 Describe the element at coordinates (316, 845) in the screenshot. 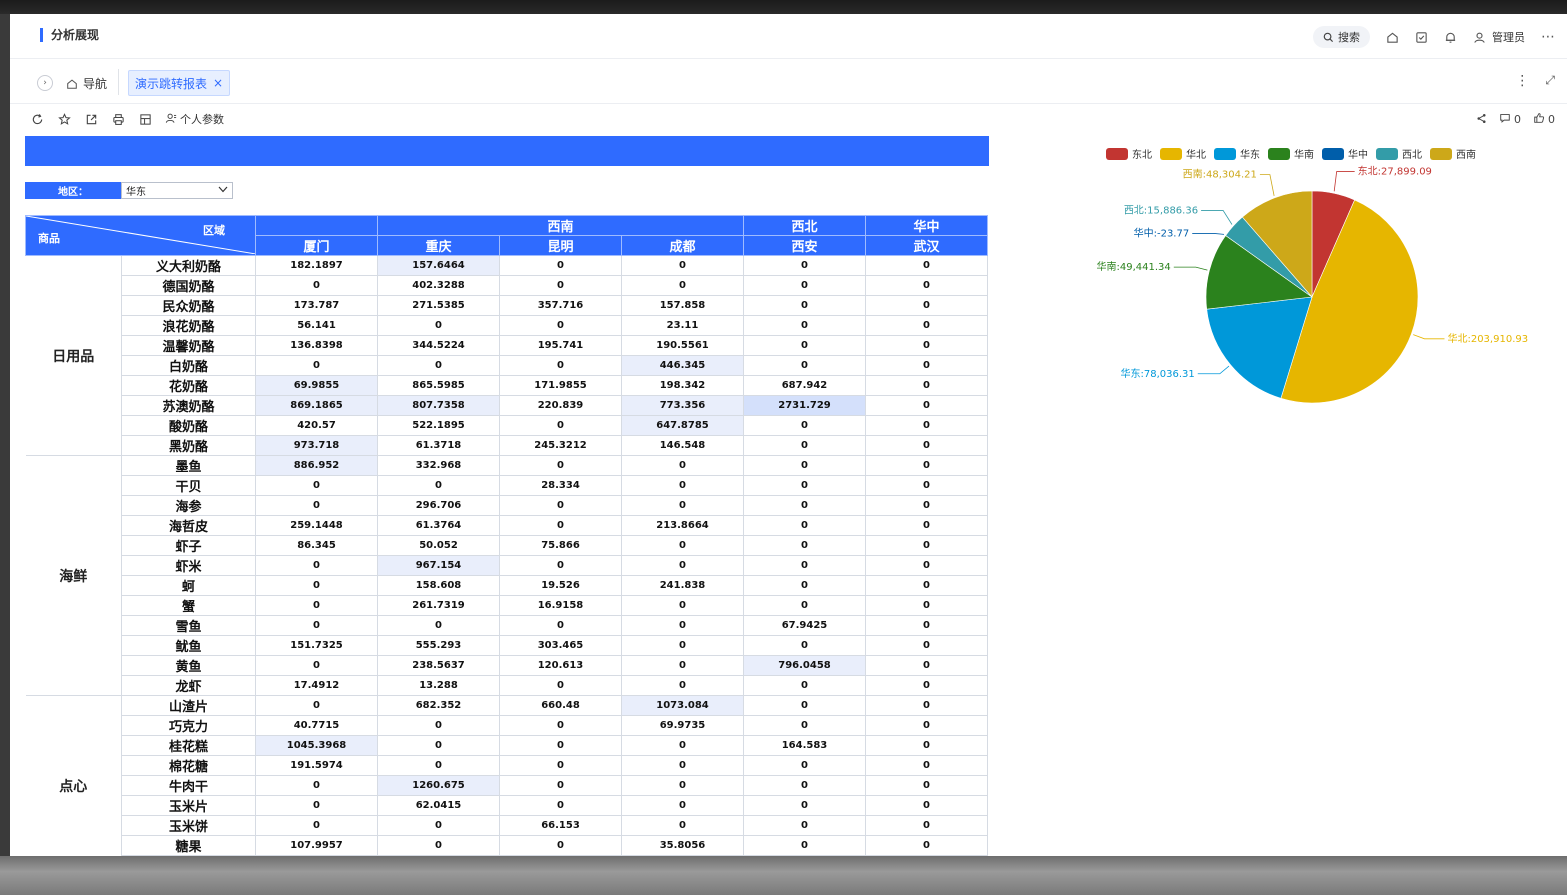

I see `value-cell: 107.9957` at that location.